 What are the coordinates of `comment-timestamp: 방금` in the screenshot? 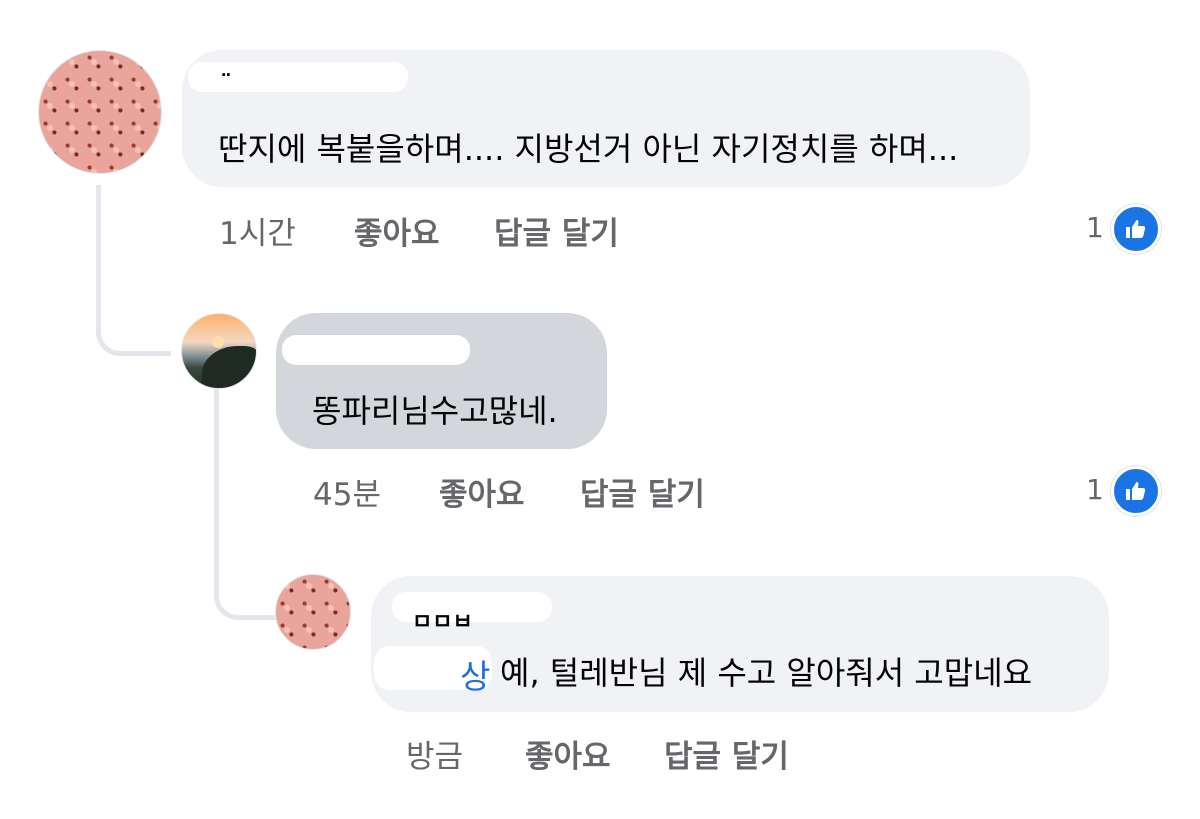 It's located at (434, 753).